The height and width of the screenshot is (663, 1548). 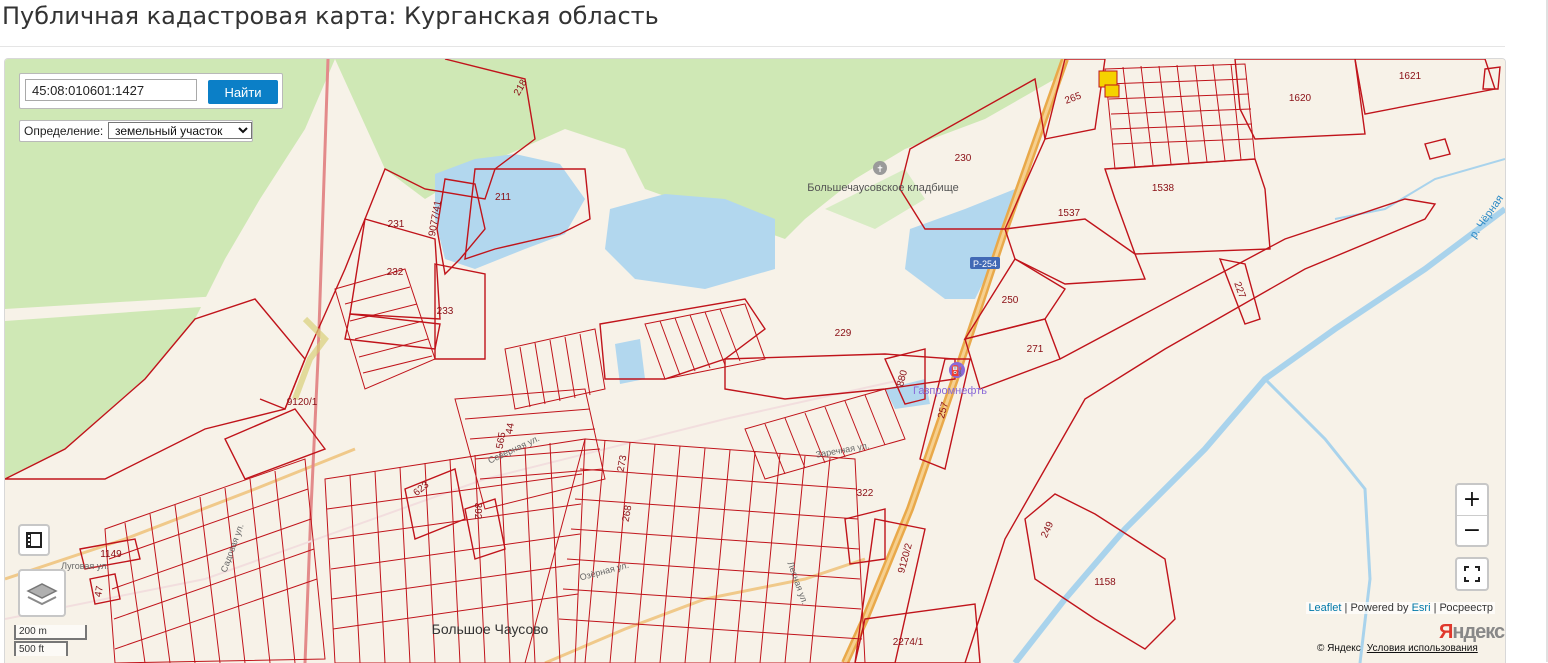 What do you see at coordinates (1472, 632) in the screenshot?
I see `yandex-logo: Яндекс` at bounding box center [1472, 632].